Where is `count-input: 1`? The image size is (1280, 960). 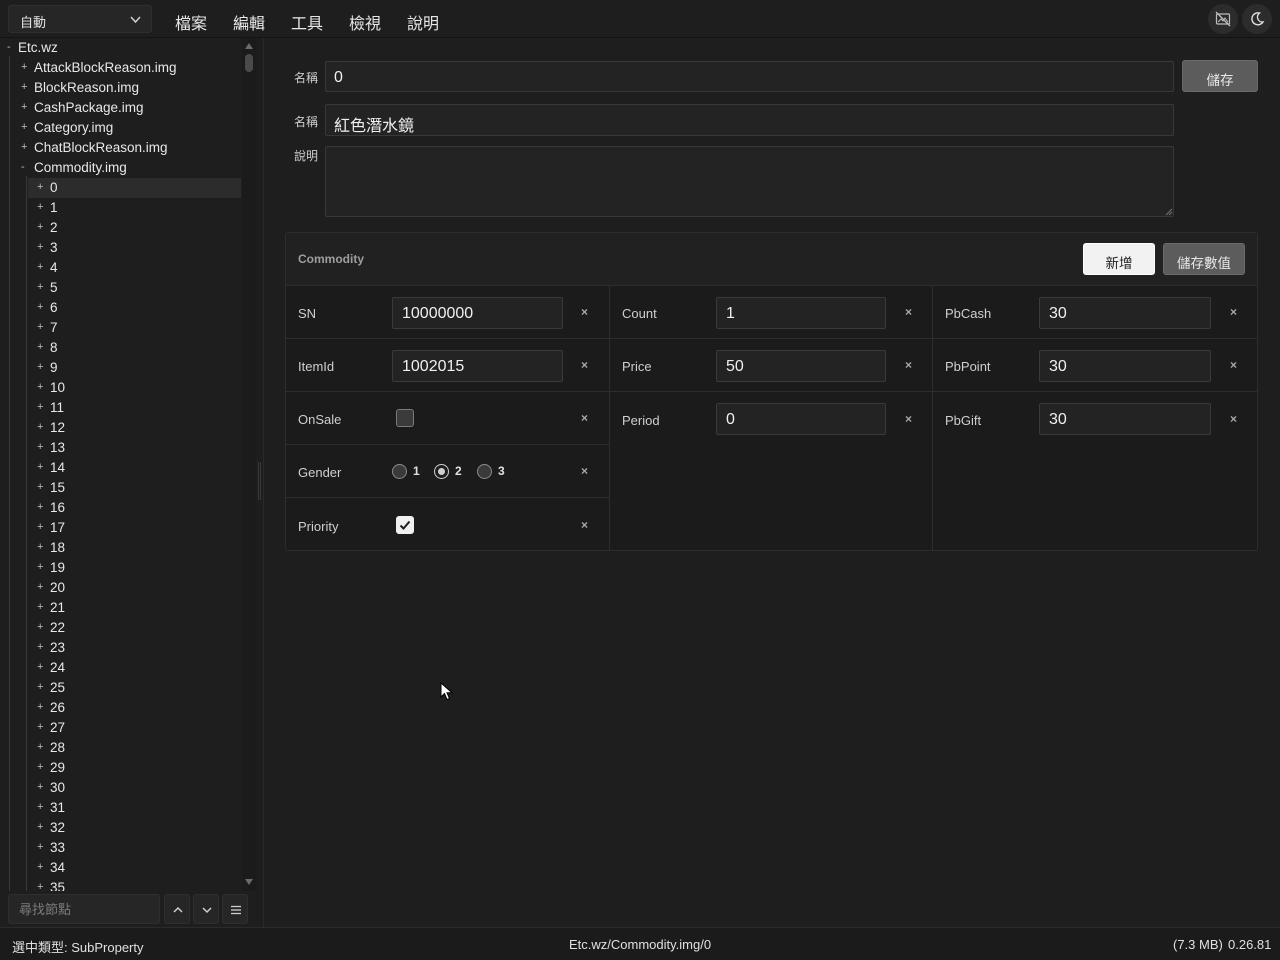
count-input: 1 is located at coordinates (801, 313).